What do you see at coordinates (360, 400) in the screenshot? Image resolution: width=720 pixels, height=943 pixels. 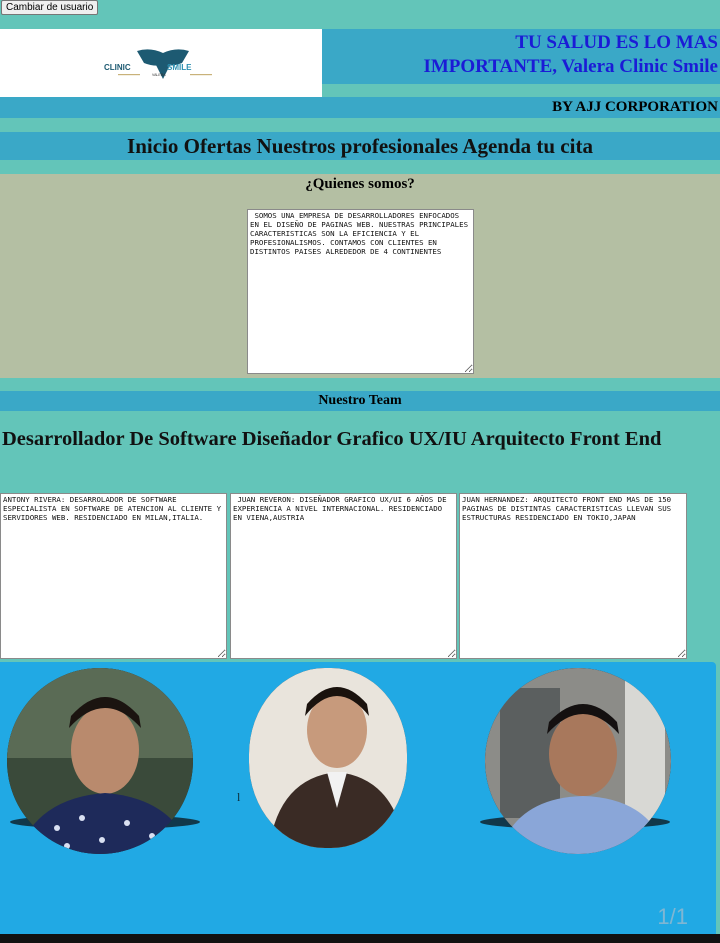 I see `team-title: Nuestro Team` at bounding box center [360, 400].